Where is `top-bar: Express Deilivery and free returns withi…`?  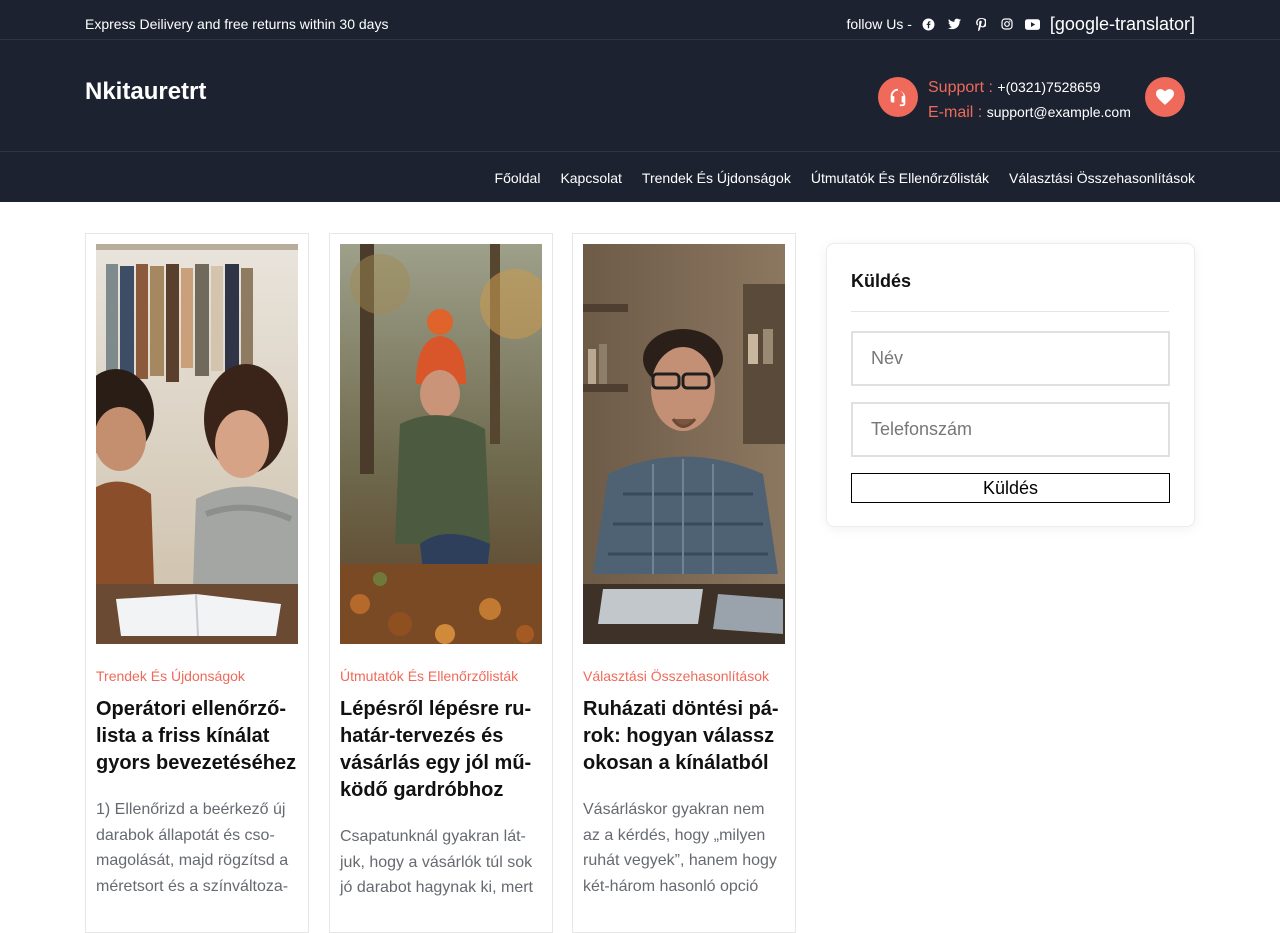
top-bar: Express Deilivery and free returns withi… is located at coordinates (640, 20).